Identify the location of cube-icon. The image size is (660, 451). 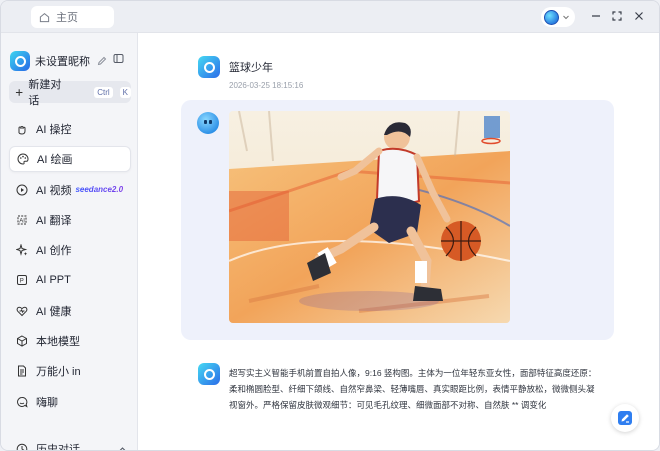
(22, 341).